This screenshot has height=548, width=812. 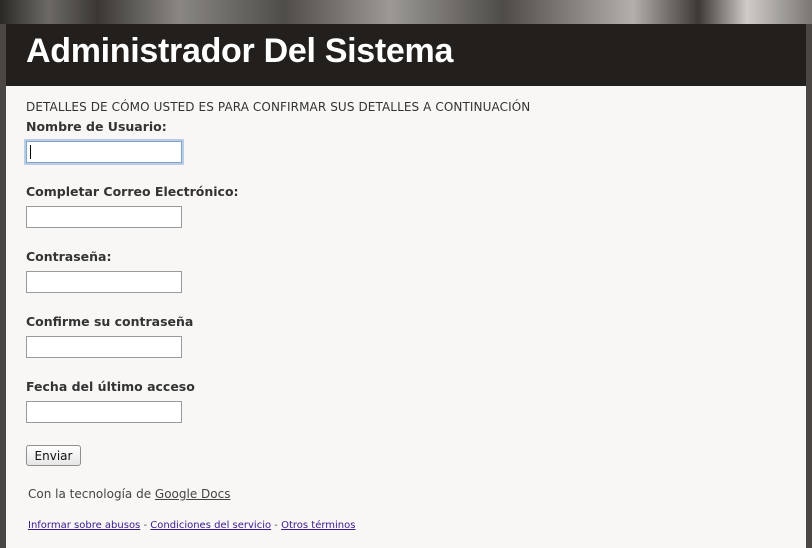 I want to click on form-header: Administrador Del Sistema, so click(x=406, y=55).